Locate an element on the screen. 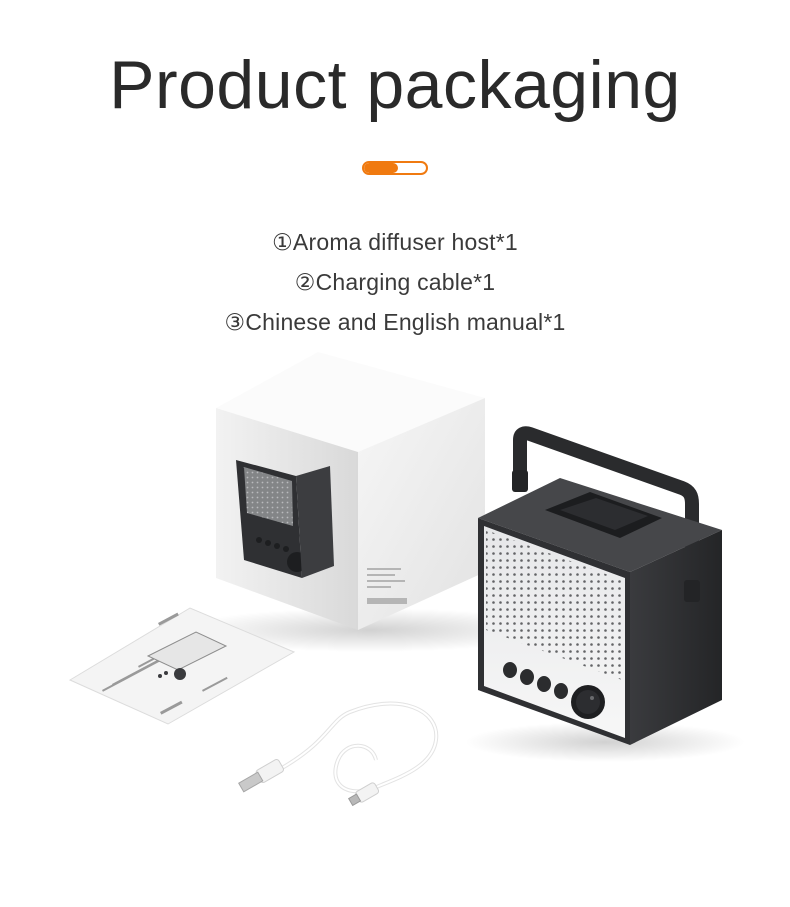 Image resolution: width=790 pixels, height=907 pixels. contents-item-cable: ②Charging cable*1 is located at coordinates (395, 282).